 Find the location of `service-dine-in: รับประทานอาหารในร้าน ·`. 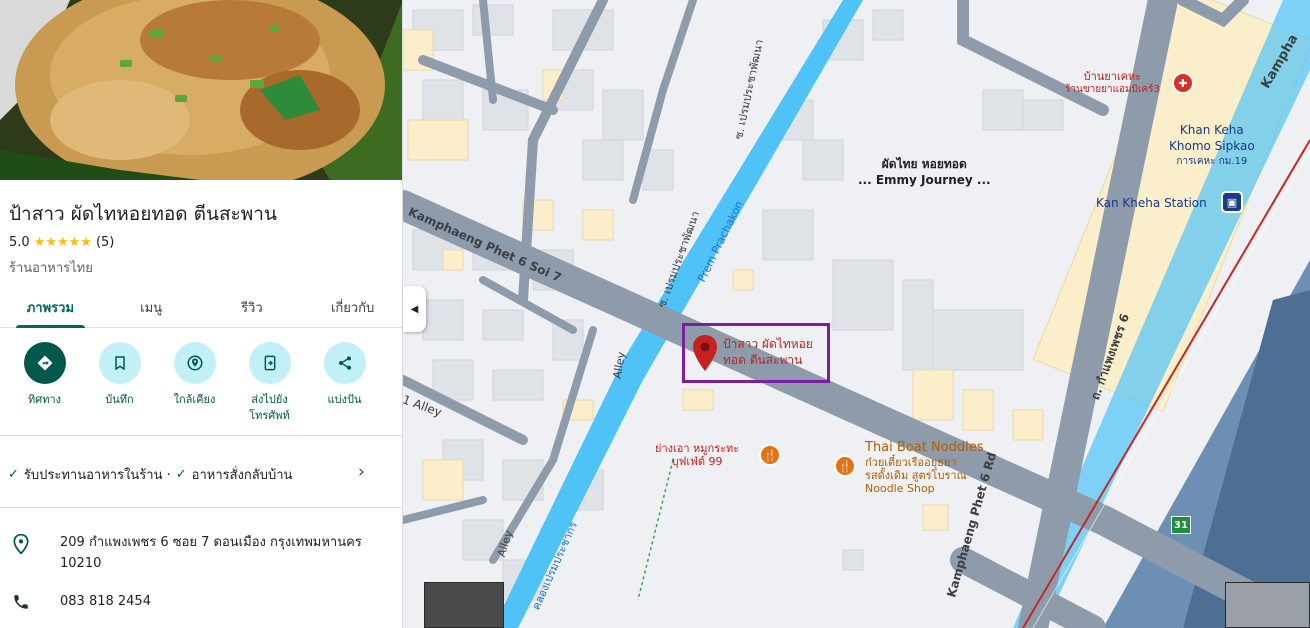

service-dine-in: รับประทานอาหารในร้าน · is located at coordinates (97, 475).